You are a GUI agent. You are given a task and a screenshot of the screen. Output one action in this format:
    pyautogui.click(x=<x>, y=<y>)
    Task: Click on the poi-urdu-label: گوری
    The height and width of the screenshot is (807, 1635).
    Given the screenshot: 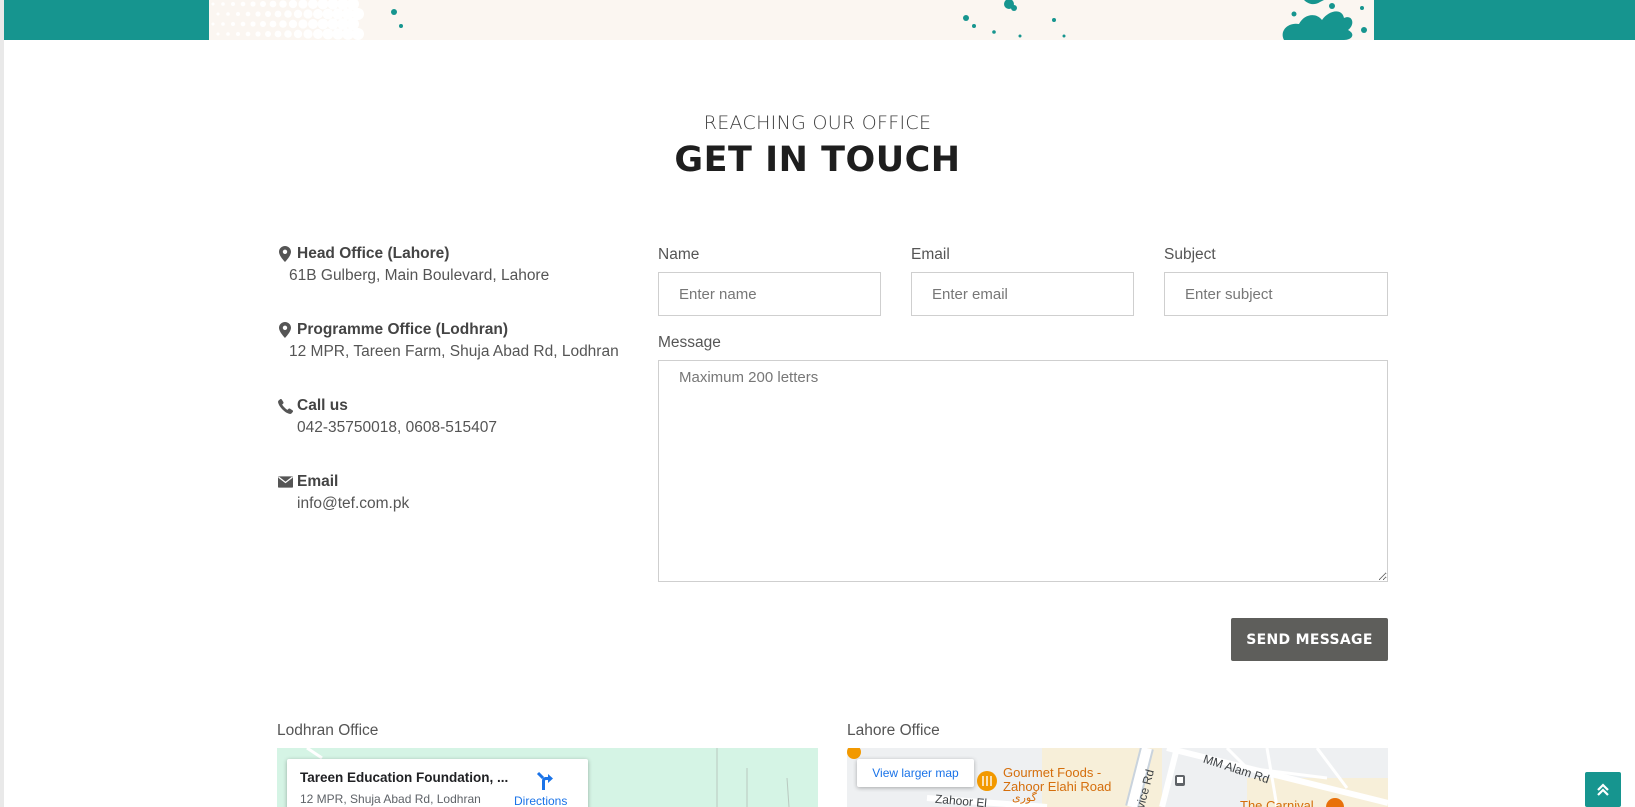 What is the action you would take?
    pyautogui.click(x=1024, y=798)
    